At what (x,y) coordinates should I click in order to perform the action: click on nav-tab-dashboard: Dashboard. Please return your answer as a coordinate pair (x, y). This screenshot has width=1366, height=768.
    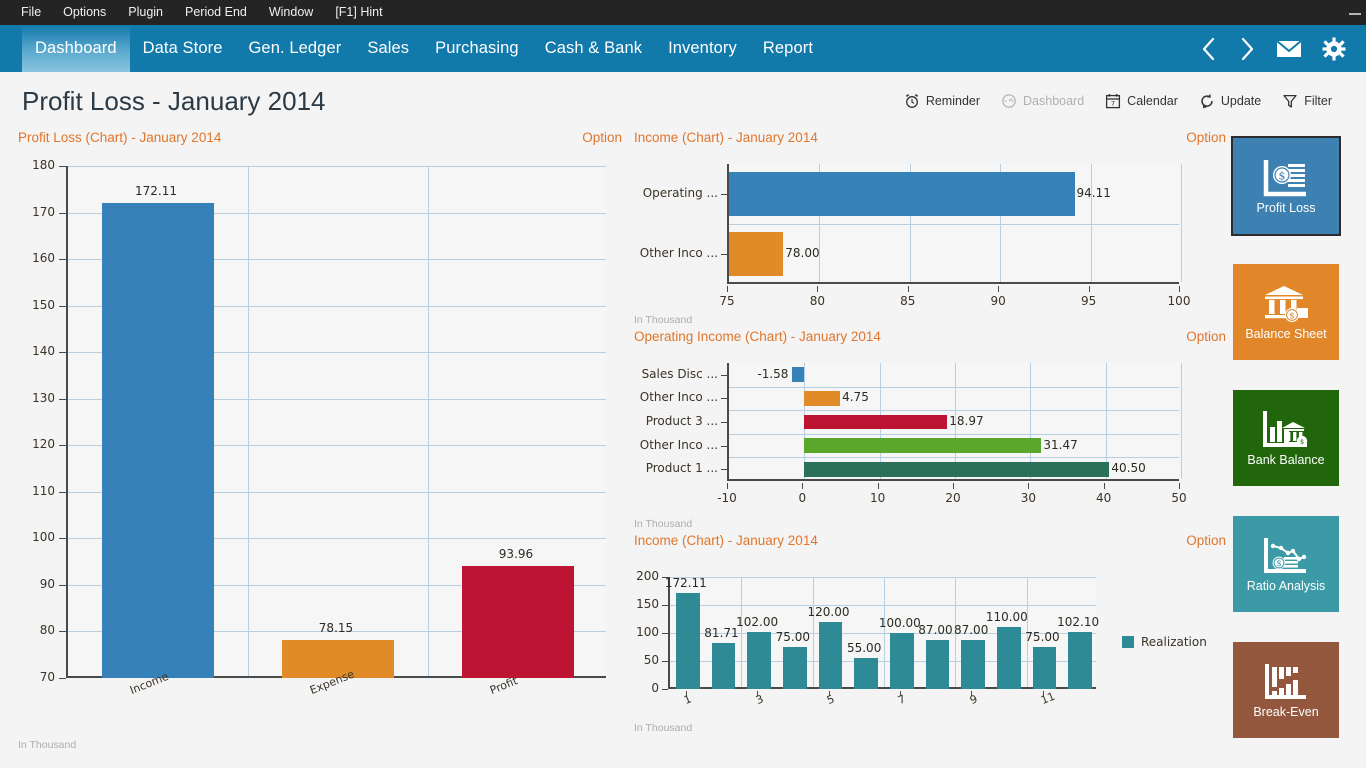
    Looking at the image, I should click on (76, 48).